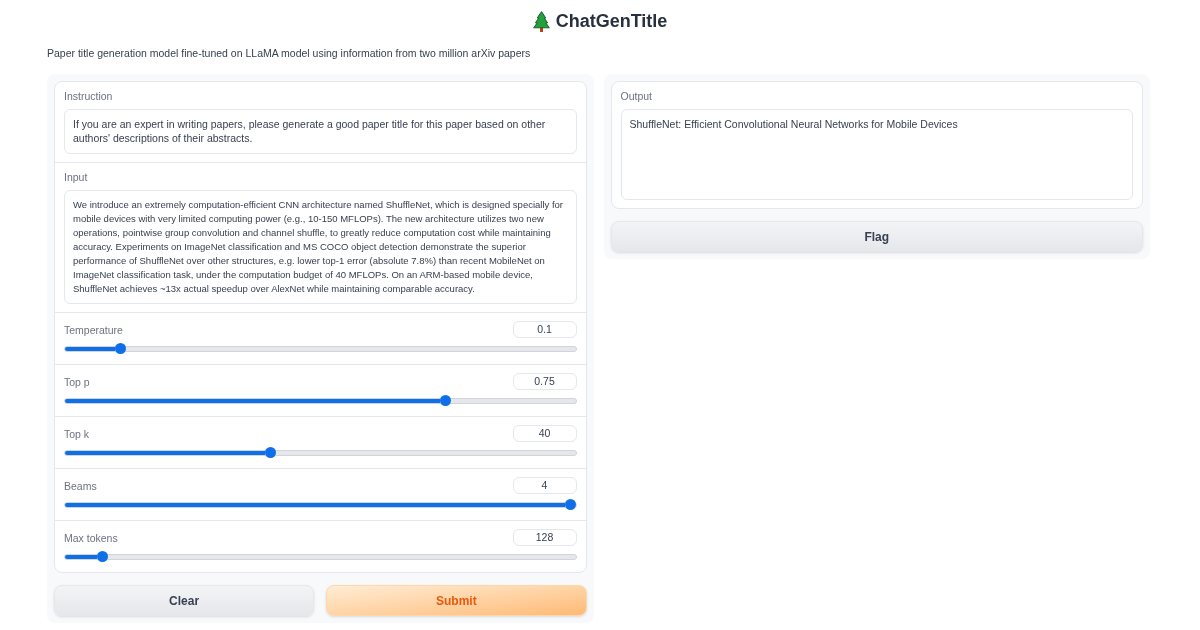  What do you see at coordinates (541, 21) in the screenshot?
I see `tree-icon` at bounding box center [541, 21].